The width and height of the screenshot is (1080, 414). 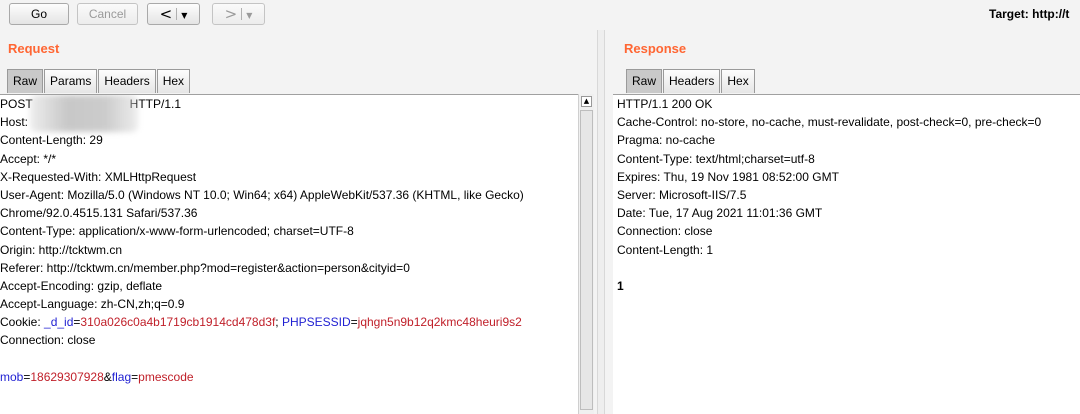 I want to click on request-scrollbar: ▲, so click(x=586, y=254).